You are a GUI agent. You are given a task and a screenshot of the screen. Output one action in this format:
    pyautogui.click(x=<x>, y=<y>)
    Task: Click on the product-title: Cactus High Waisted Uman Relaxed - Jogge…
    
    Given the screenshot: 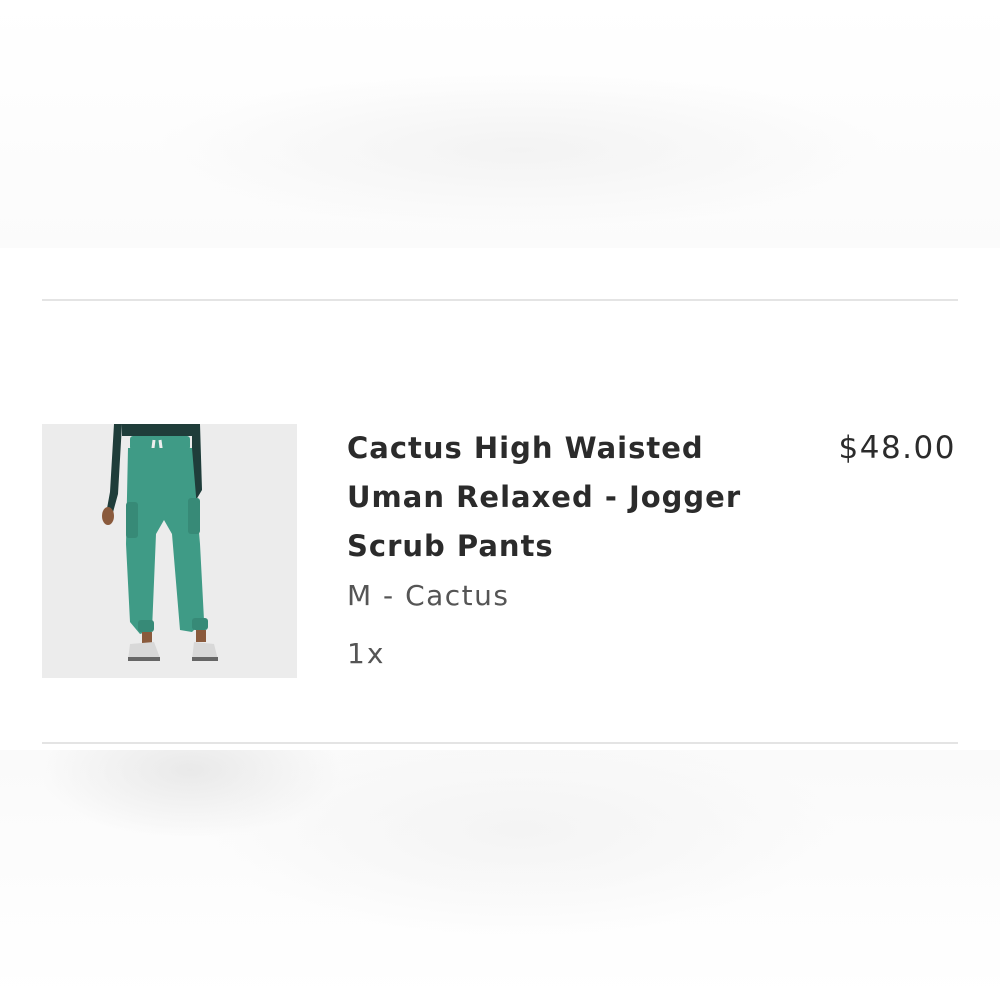 What is the action you would take?
    pyautogui.click(x=567, y=497)
    